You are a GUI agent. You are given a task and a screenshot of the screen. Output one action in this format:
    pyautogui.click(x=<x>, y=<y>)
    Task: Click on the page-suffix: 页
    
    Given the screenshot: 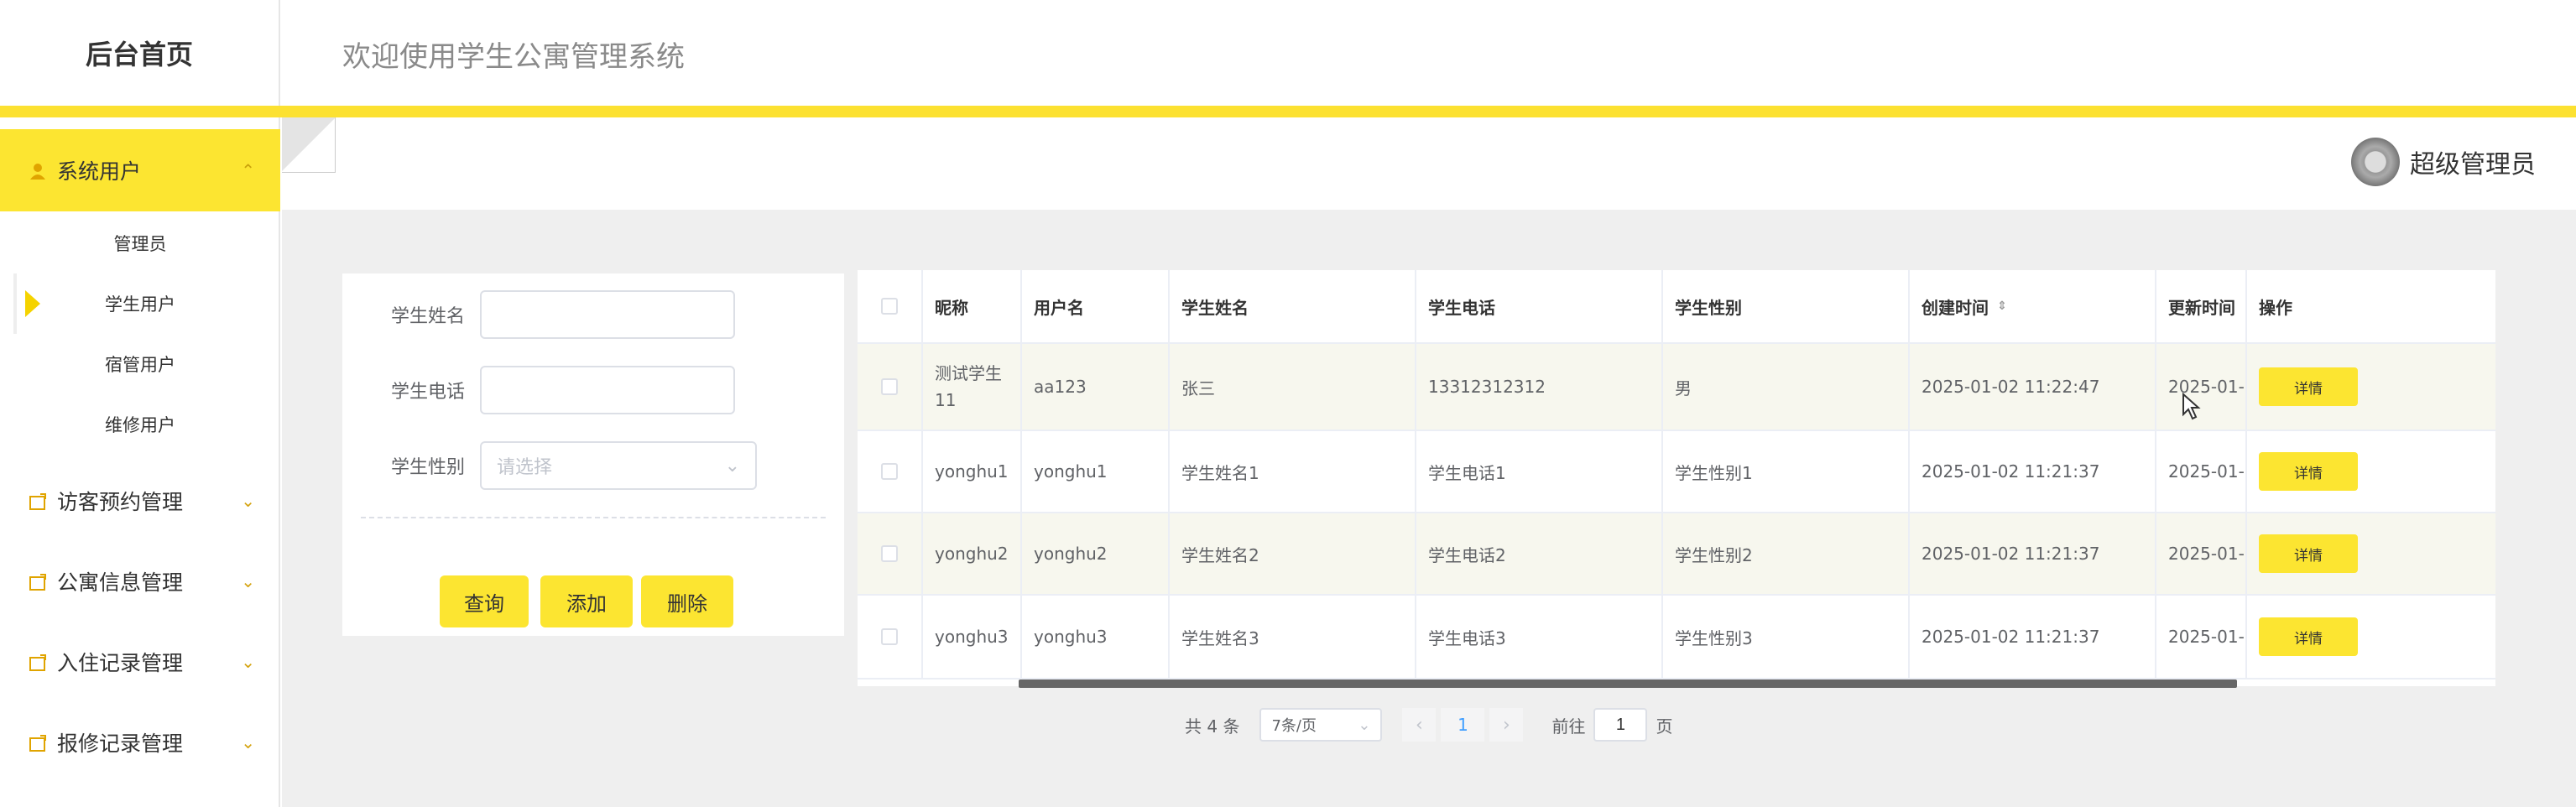 What is the action you would take?
    pyautogui.click(x=1664, y=726)
    